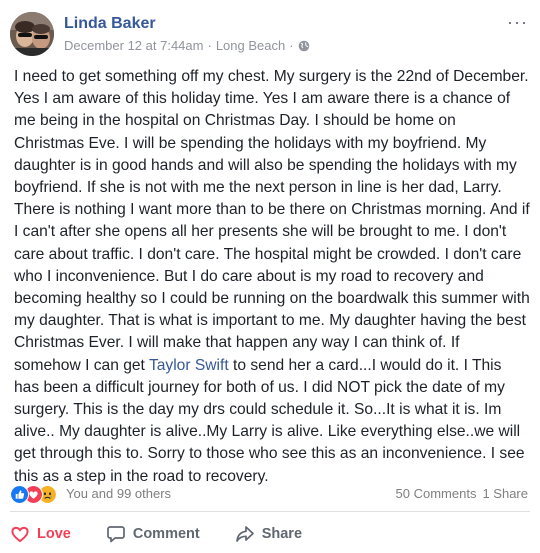 The image size is (540, 553). Describe the element at coordinates (54, 534) in the screenshot. I see `love-label: Love` at that location.